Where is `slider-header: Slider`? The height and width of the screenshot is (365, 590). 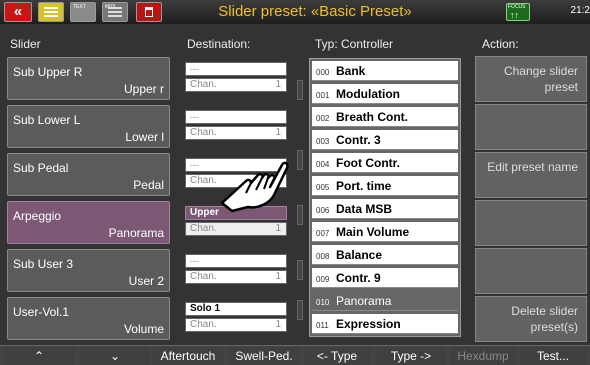
slider-header: Slider is located at coordinates (25, 44).